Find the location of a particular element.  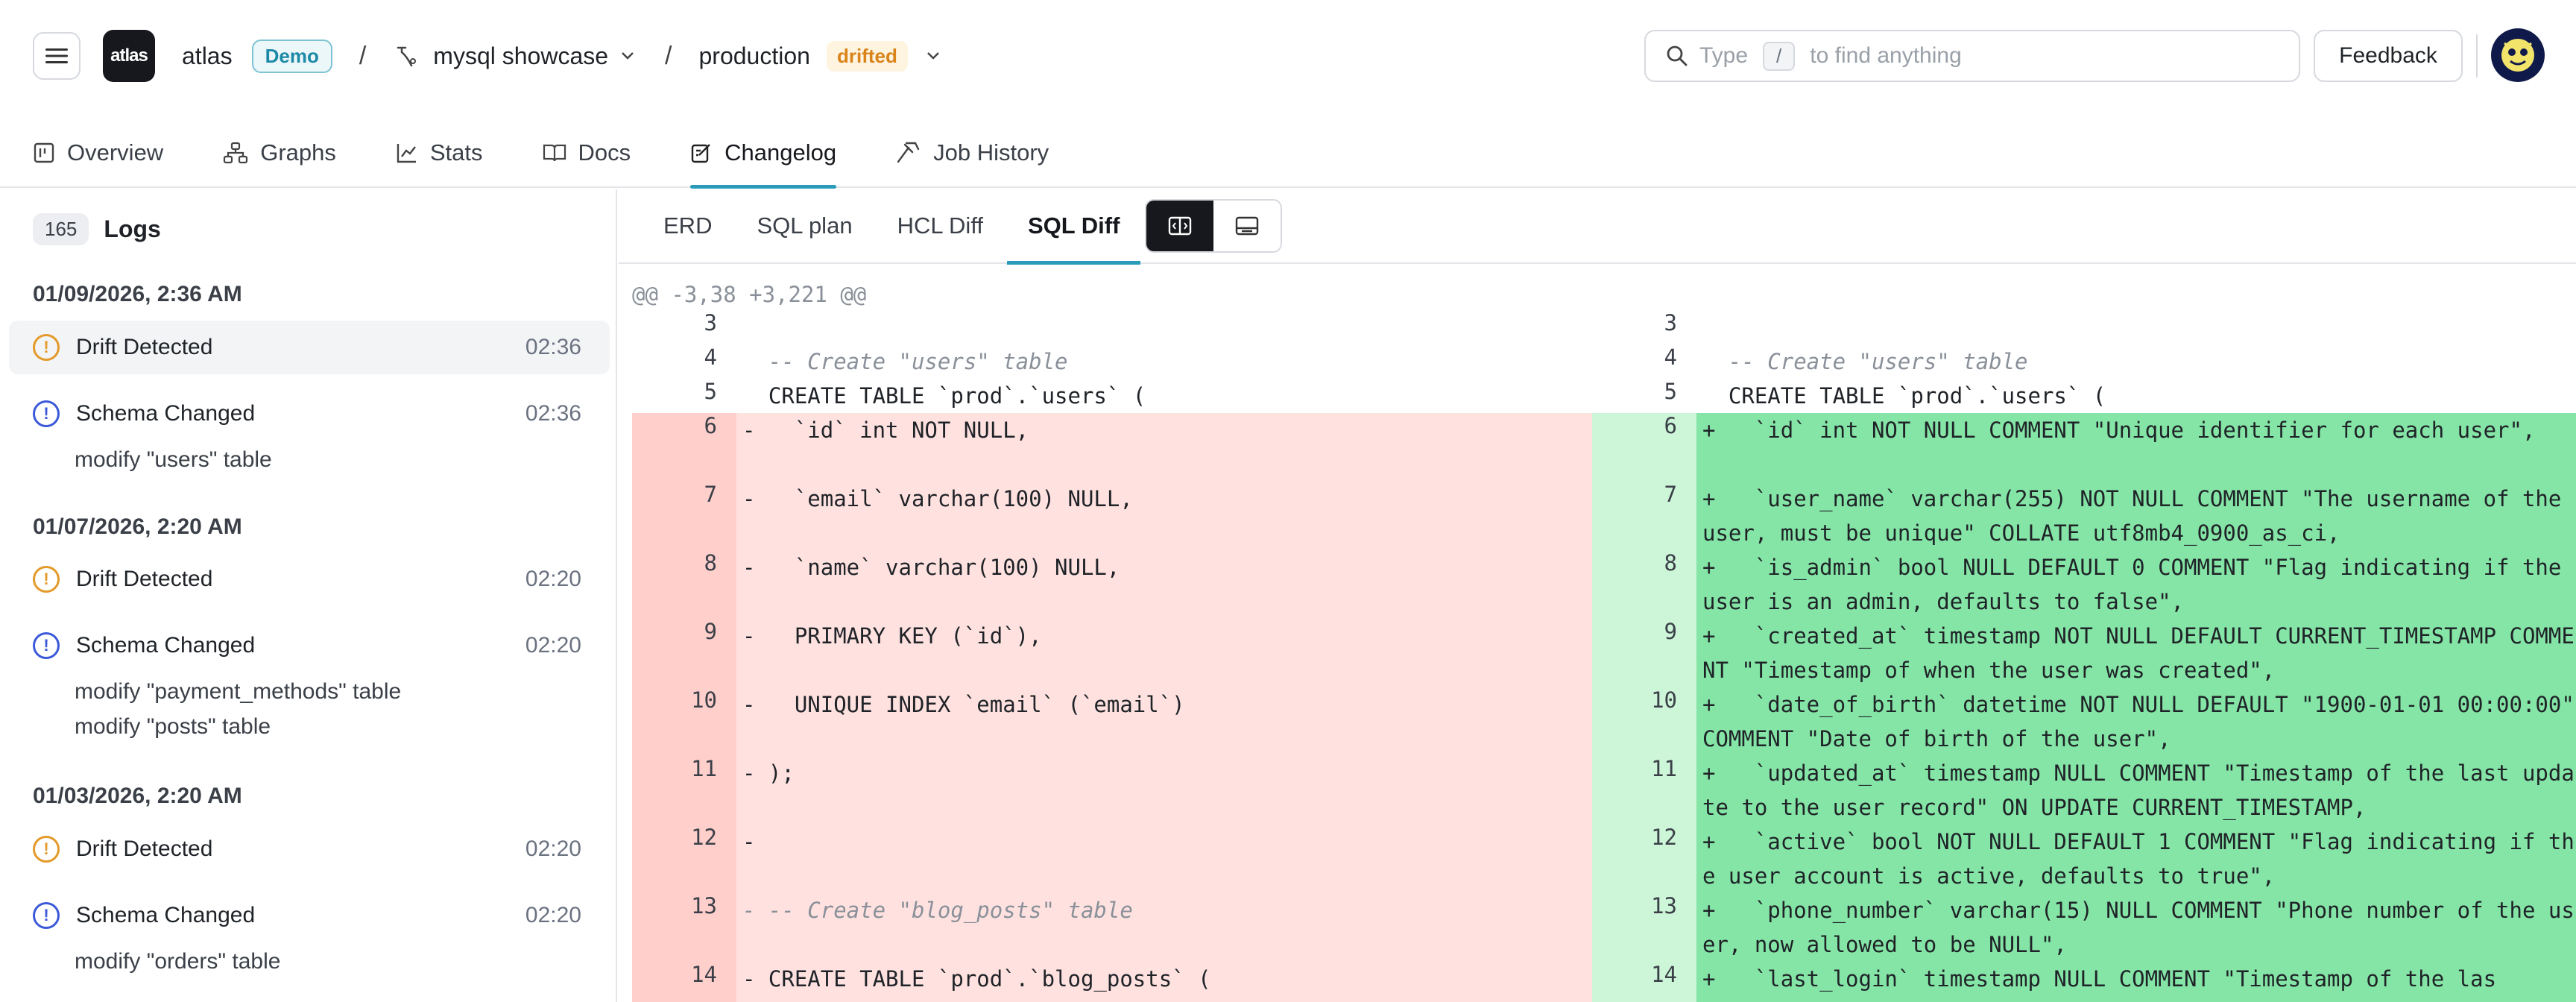

log-item-label: Drift Detected is located at coordinates (144, 579).